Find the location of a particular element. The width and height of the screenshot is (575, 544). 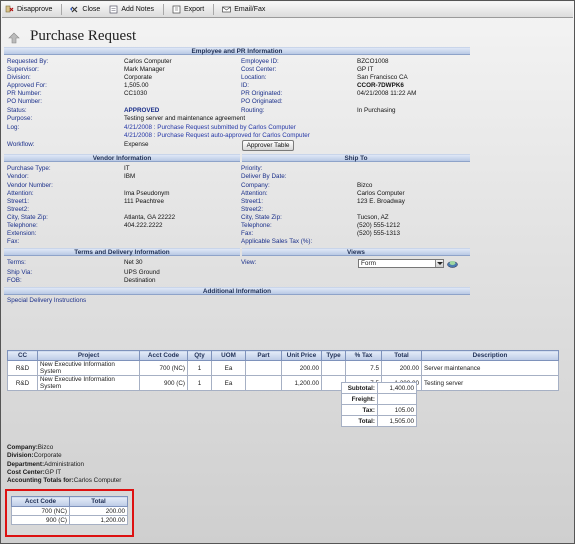

summary-department: Department:Administration is located at coordinates (45, 464).